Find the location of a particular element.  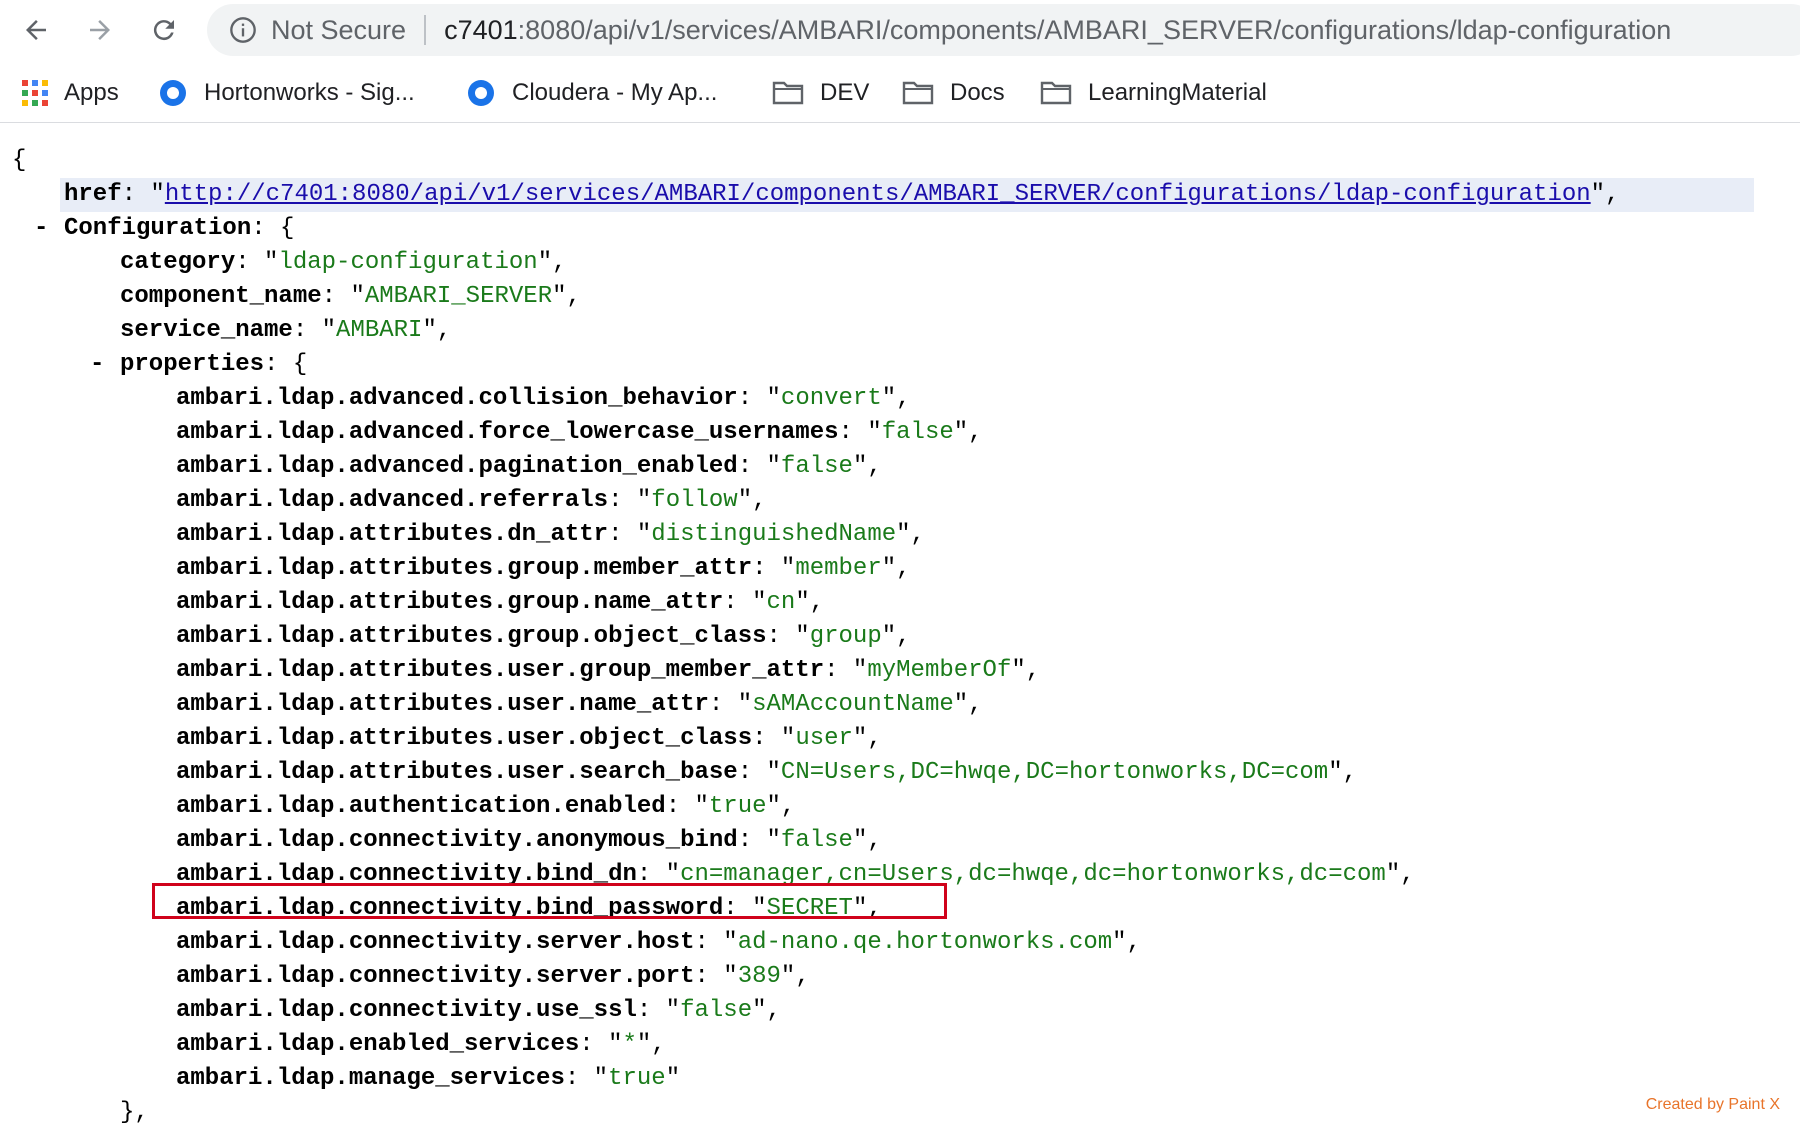

property-key: ambari.ldap.enabled_services is located at coordinates (378, 1044).